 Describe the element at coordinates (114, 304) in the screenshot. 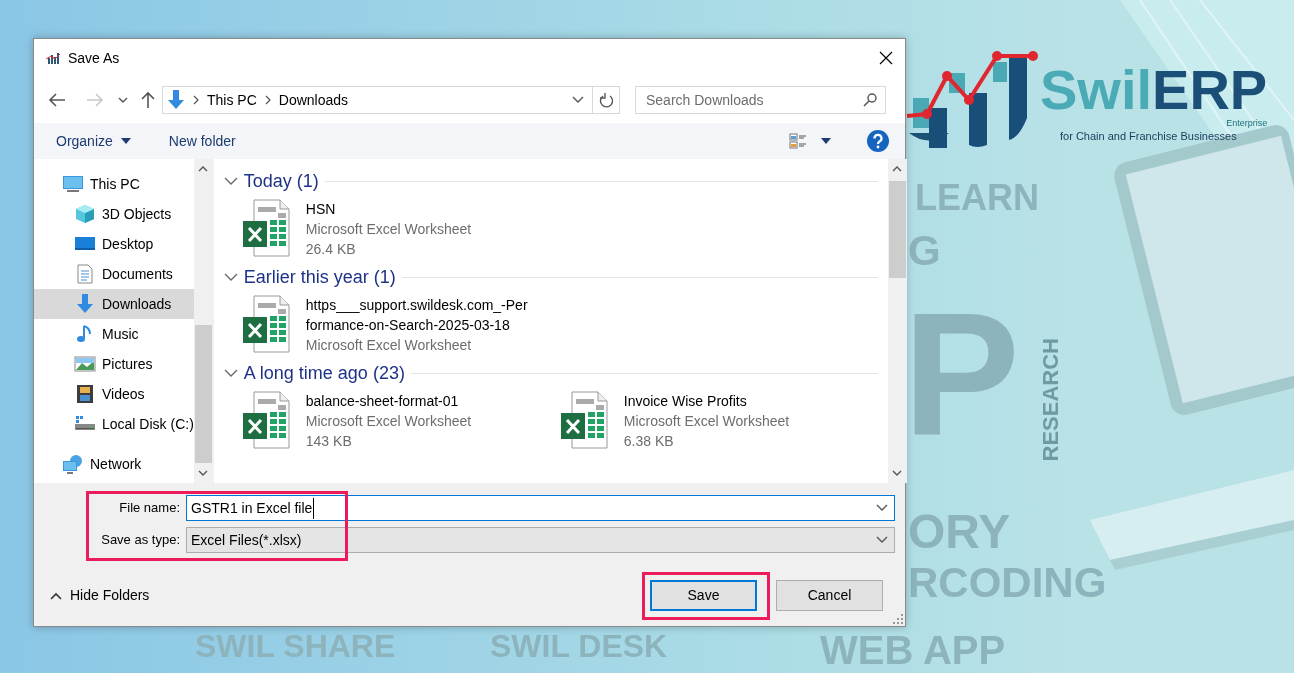

I see `nav-item: Downloads` at that location.